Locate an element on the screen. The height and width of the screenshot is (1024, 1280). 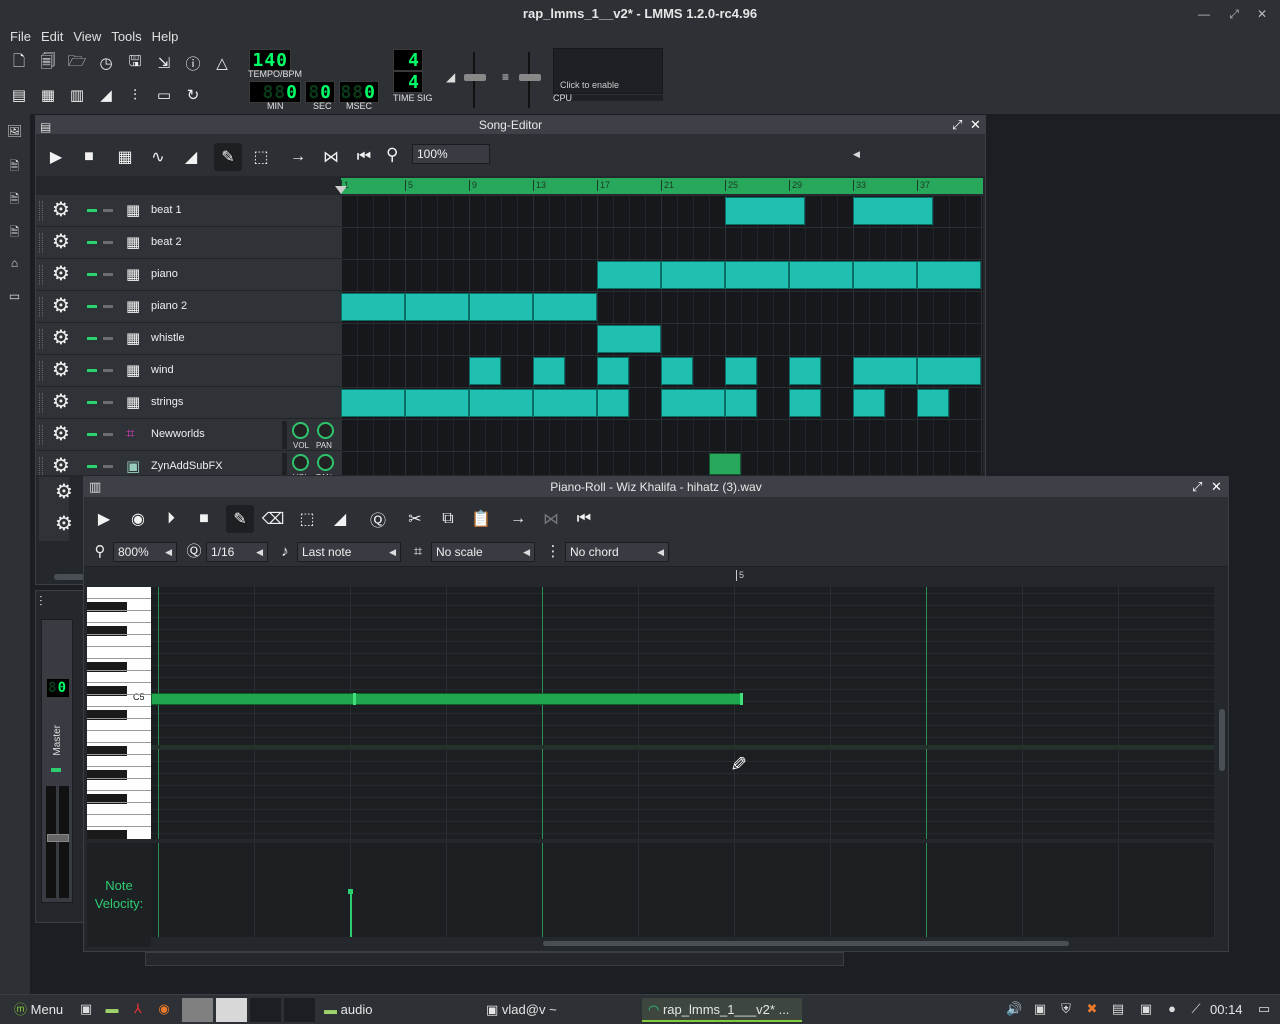
metronome-icon: △ is located at coordinates (222, 63).